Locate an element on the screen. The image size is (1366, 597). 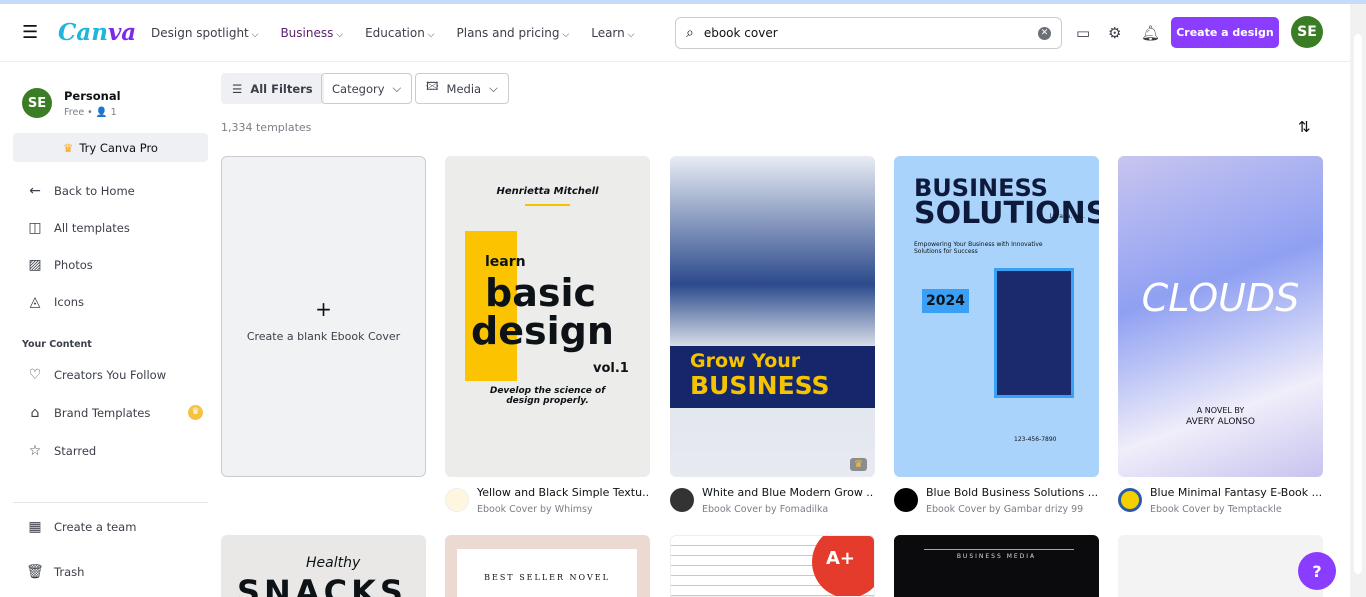
label: Back to Home is located at coordinates (94, 191).